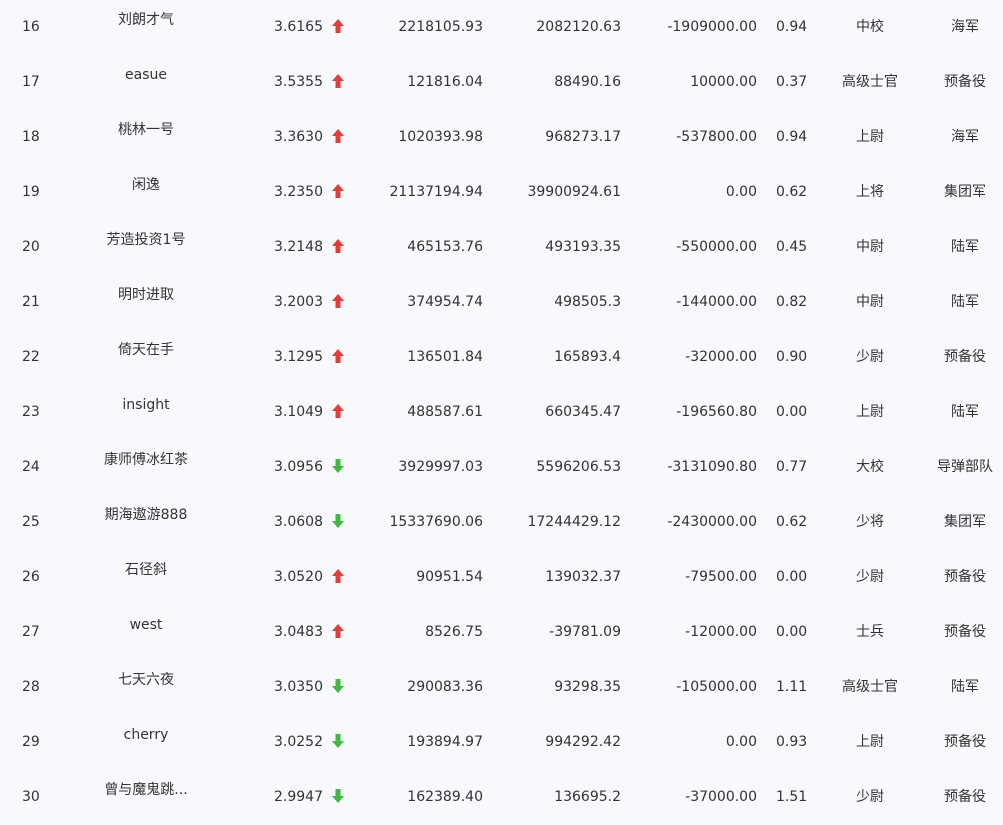 This screenshot has width=1003, height=825. Describe the element at coordinates (445, 247) in the screenshot. I see `asset-cell: 465153.76` at that location.